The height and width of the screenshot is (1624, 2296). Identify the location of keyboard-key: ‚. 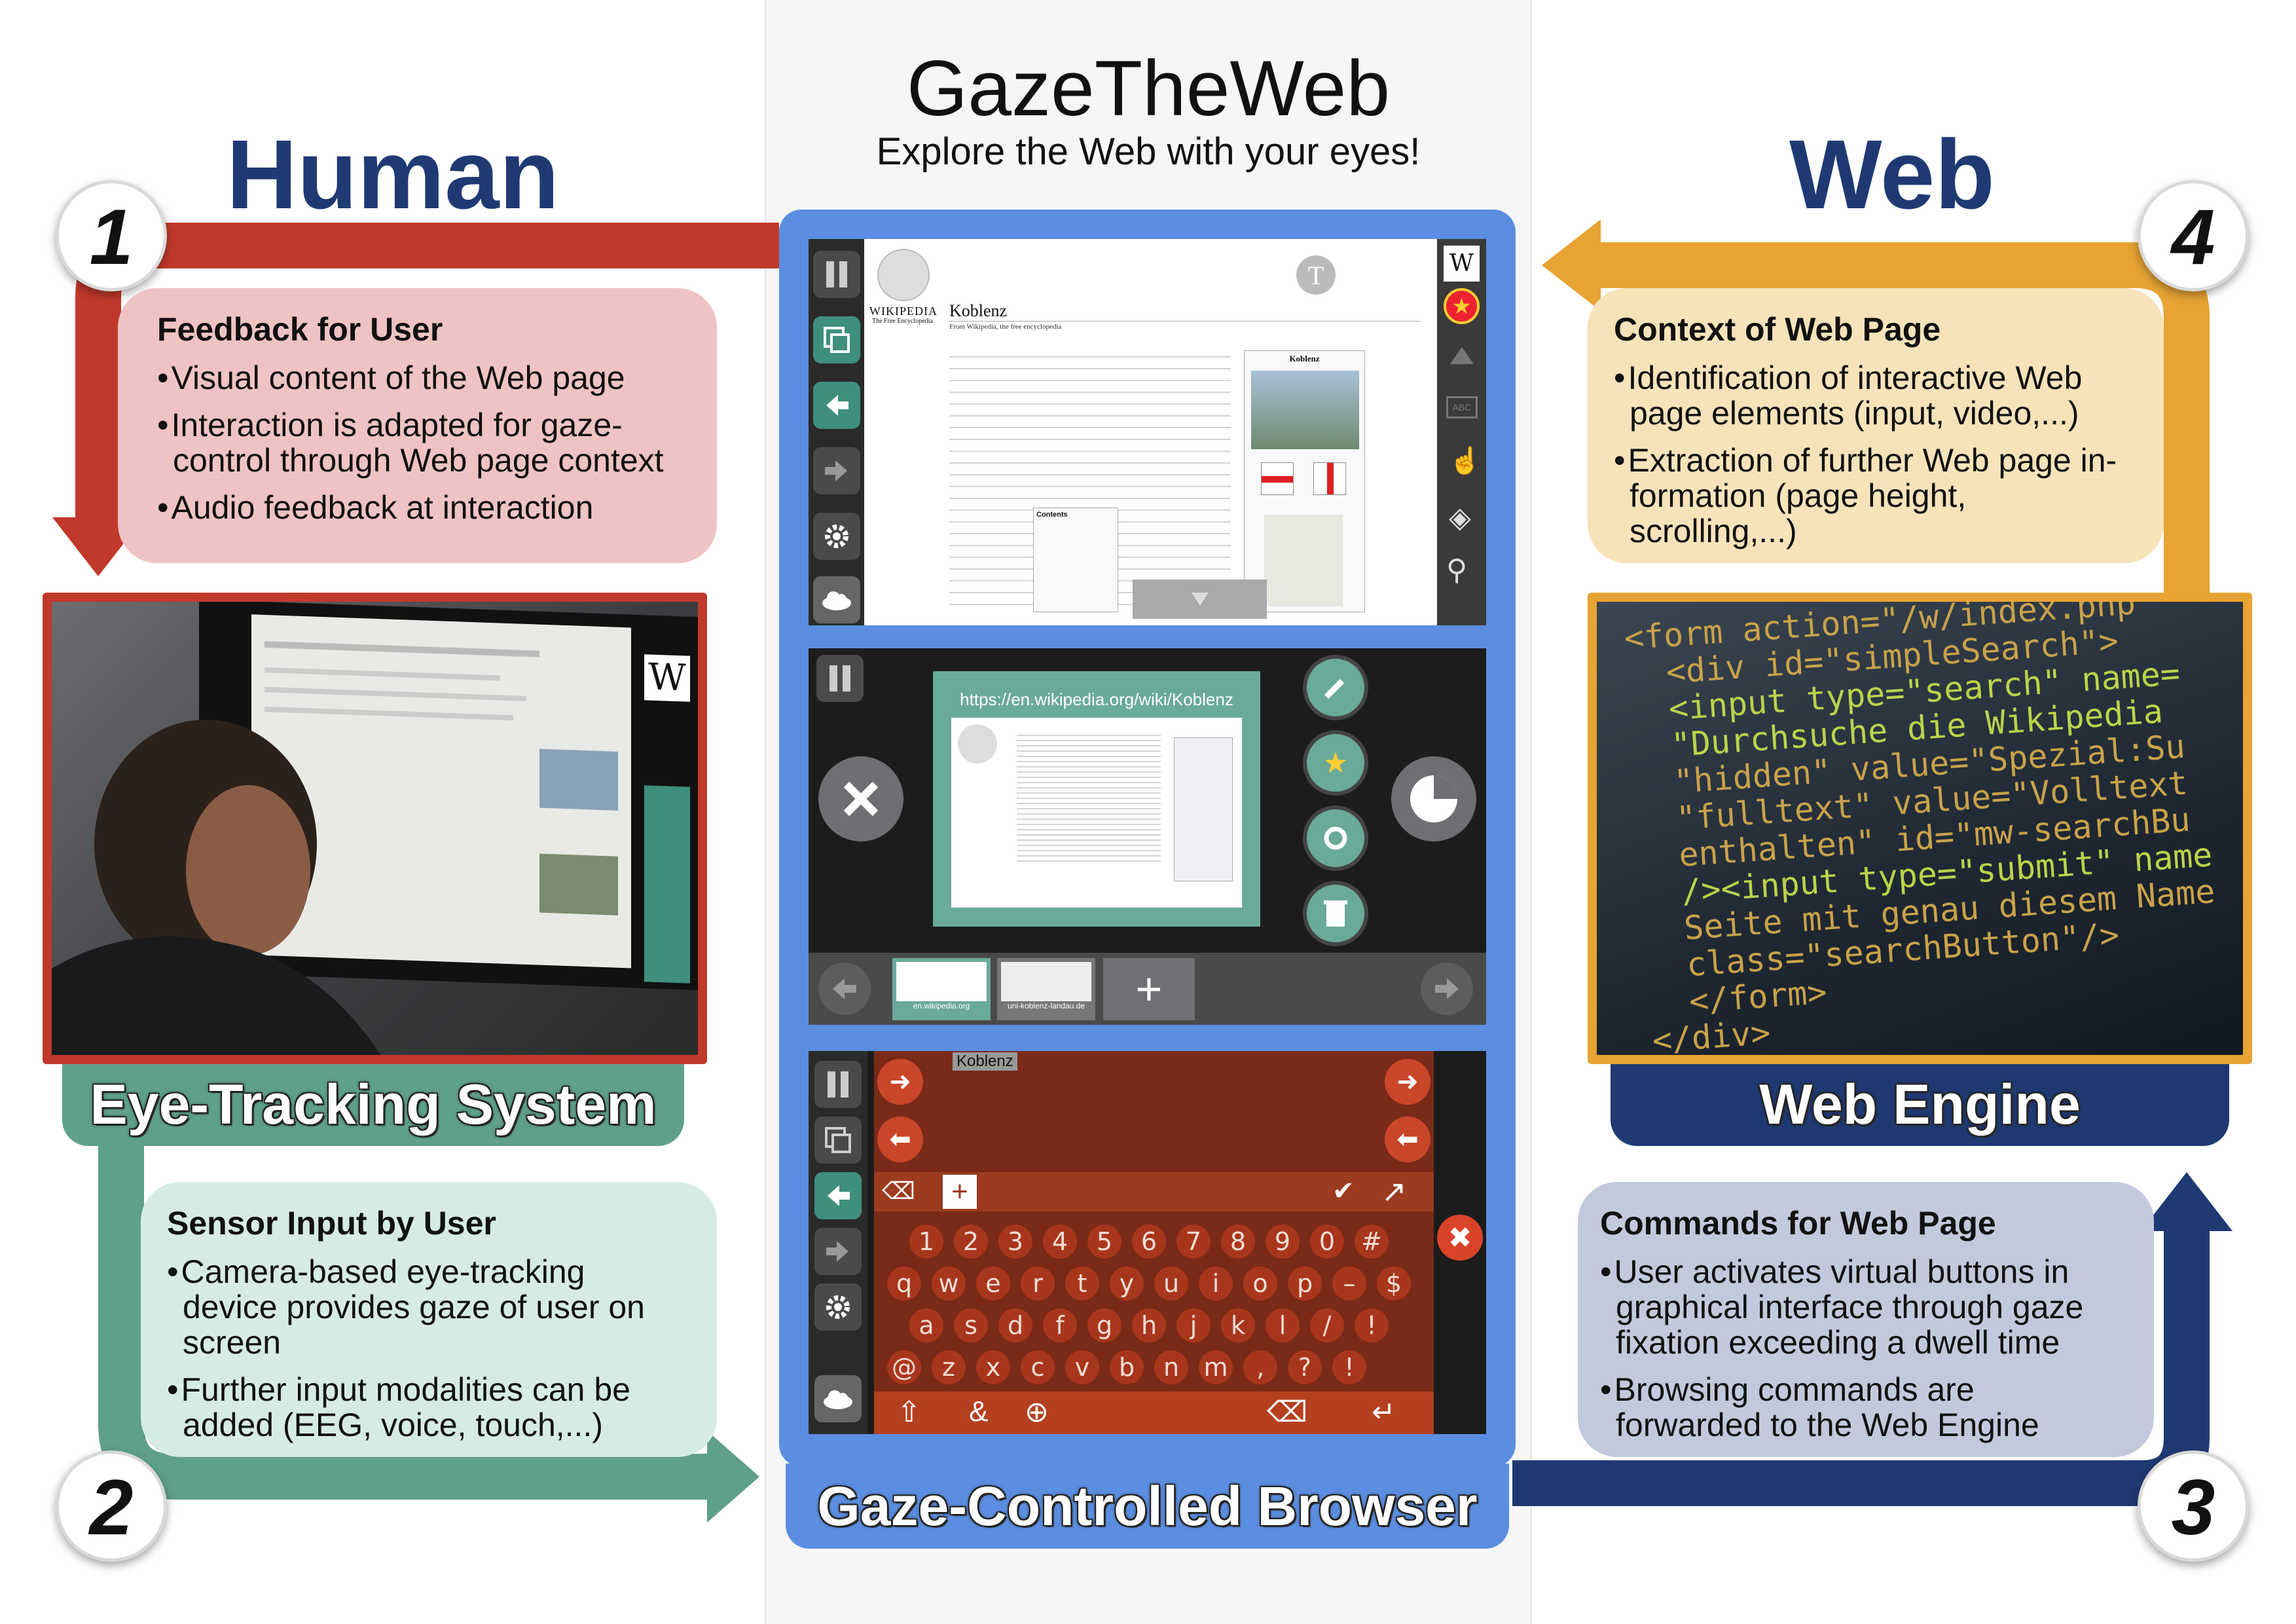
(1260, 1367).